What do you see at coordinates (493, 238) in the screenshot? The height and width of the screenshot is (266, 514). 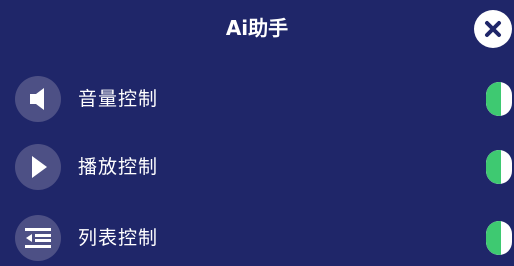 I see `list-control-toggle-fill` at bounding box center [493, 238].